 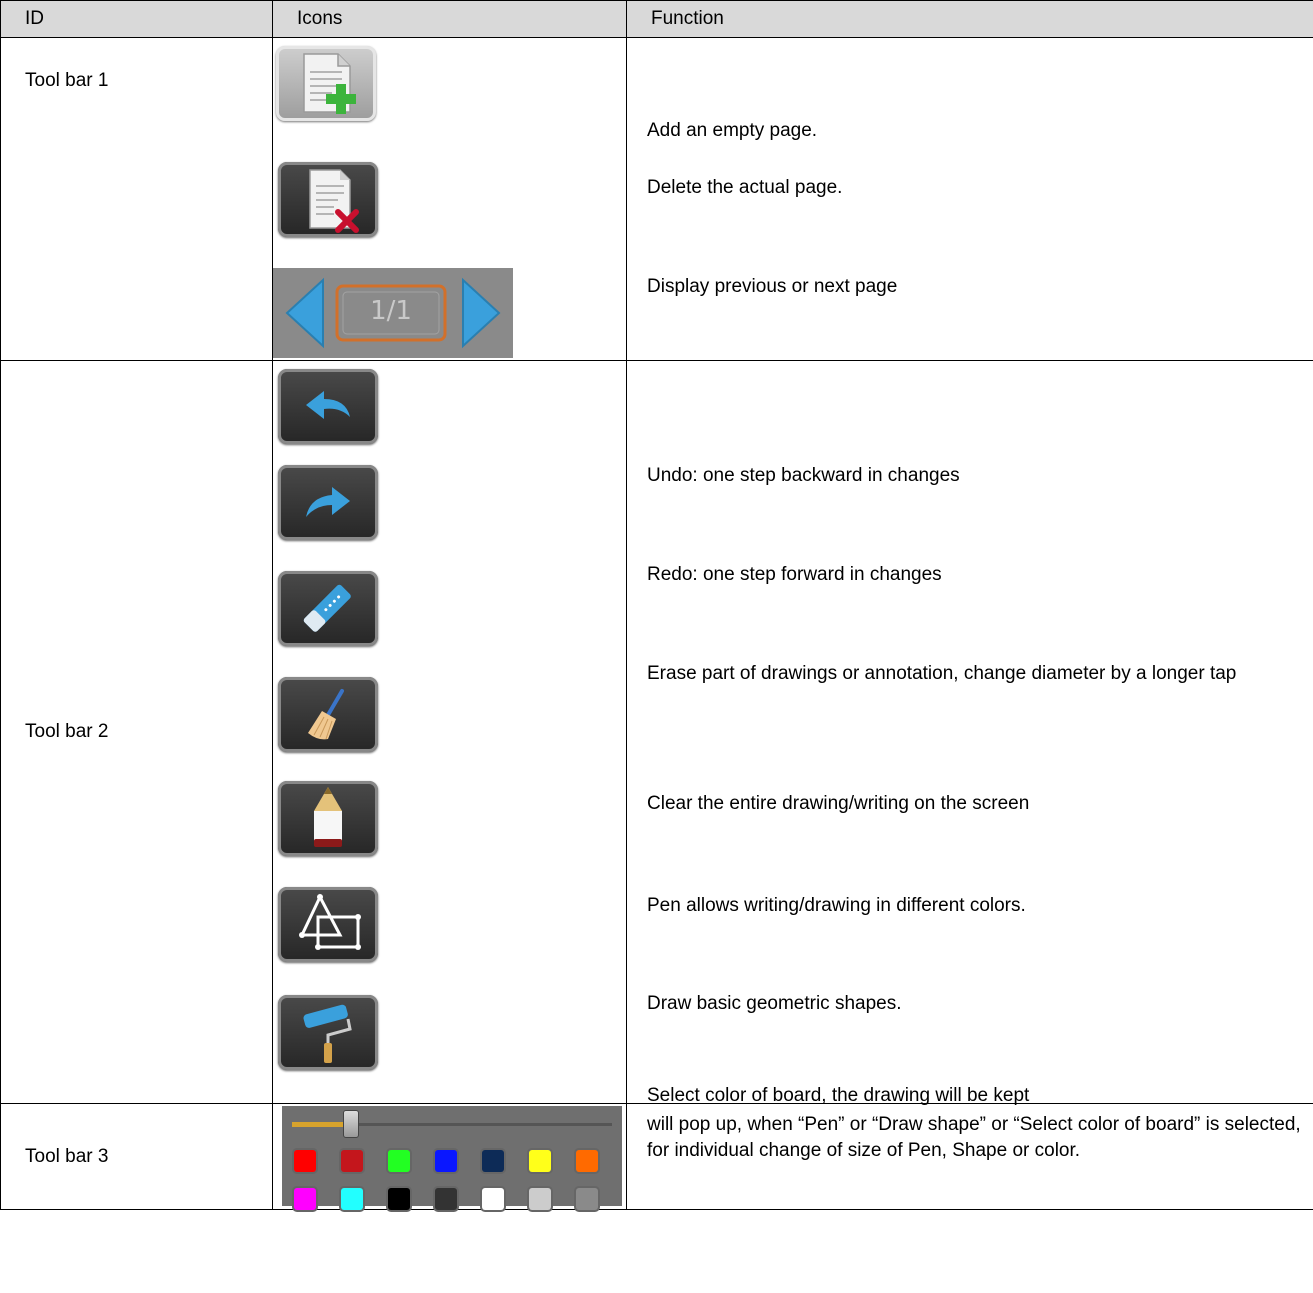 What do you see at coordinates (67, 1156) in the screenshot?
I see `toolbar-3-id: Tool bar 3` at bounding box center [67, 1156].